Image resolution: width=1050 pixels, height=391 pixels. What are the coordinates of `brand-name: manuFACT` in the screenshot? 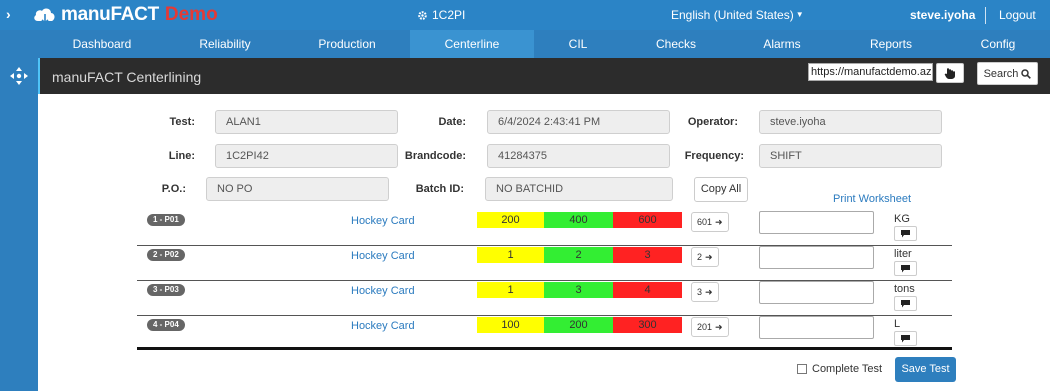 It's located at (110, 14).